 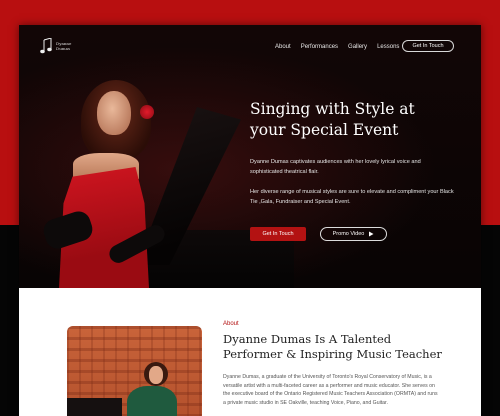 I want to click on about-singer-face-image, so click(x=156, y=375).